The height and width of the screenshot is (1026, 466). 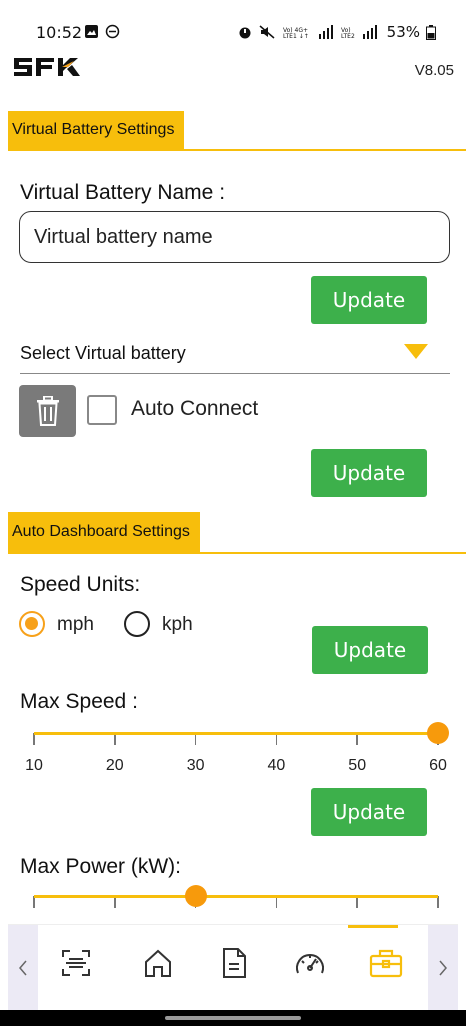 What do you see at coordinates (348, 36) in the screenshot?
I see `svg-text: LTE2` at bounding box center [348, 36].